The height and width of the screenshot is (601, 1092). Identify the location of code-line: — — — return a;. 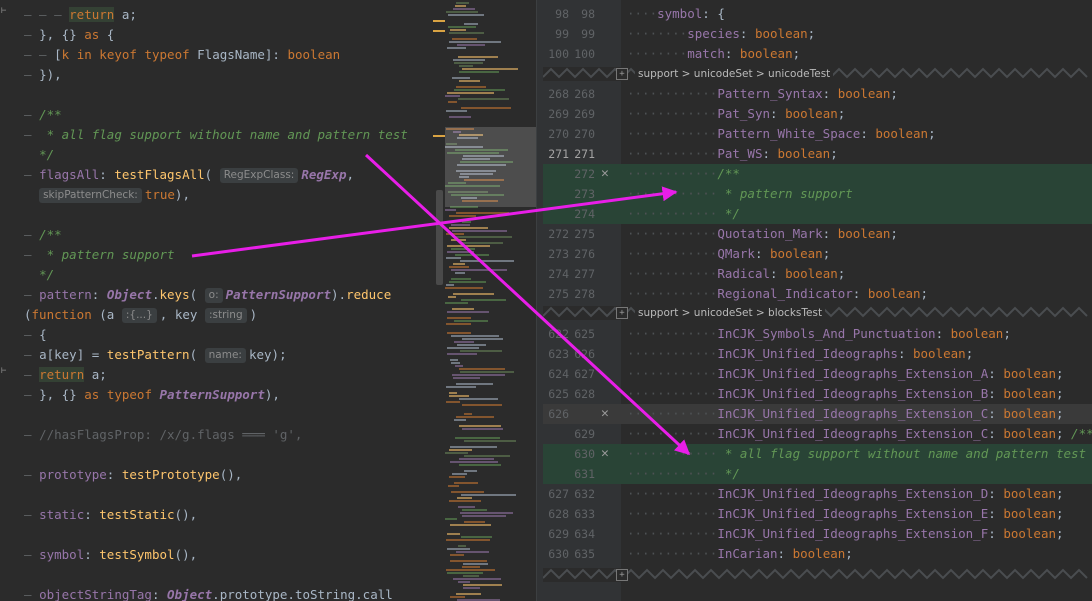
(80, 15).